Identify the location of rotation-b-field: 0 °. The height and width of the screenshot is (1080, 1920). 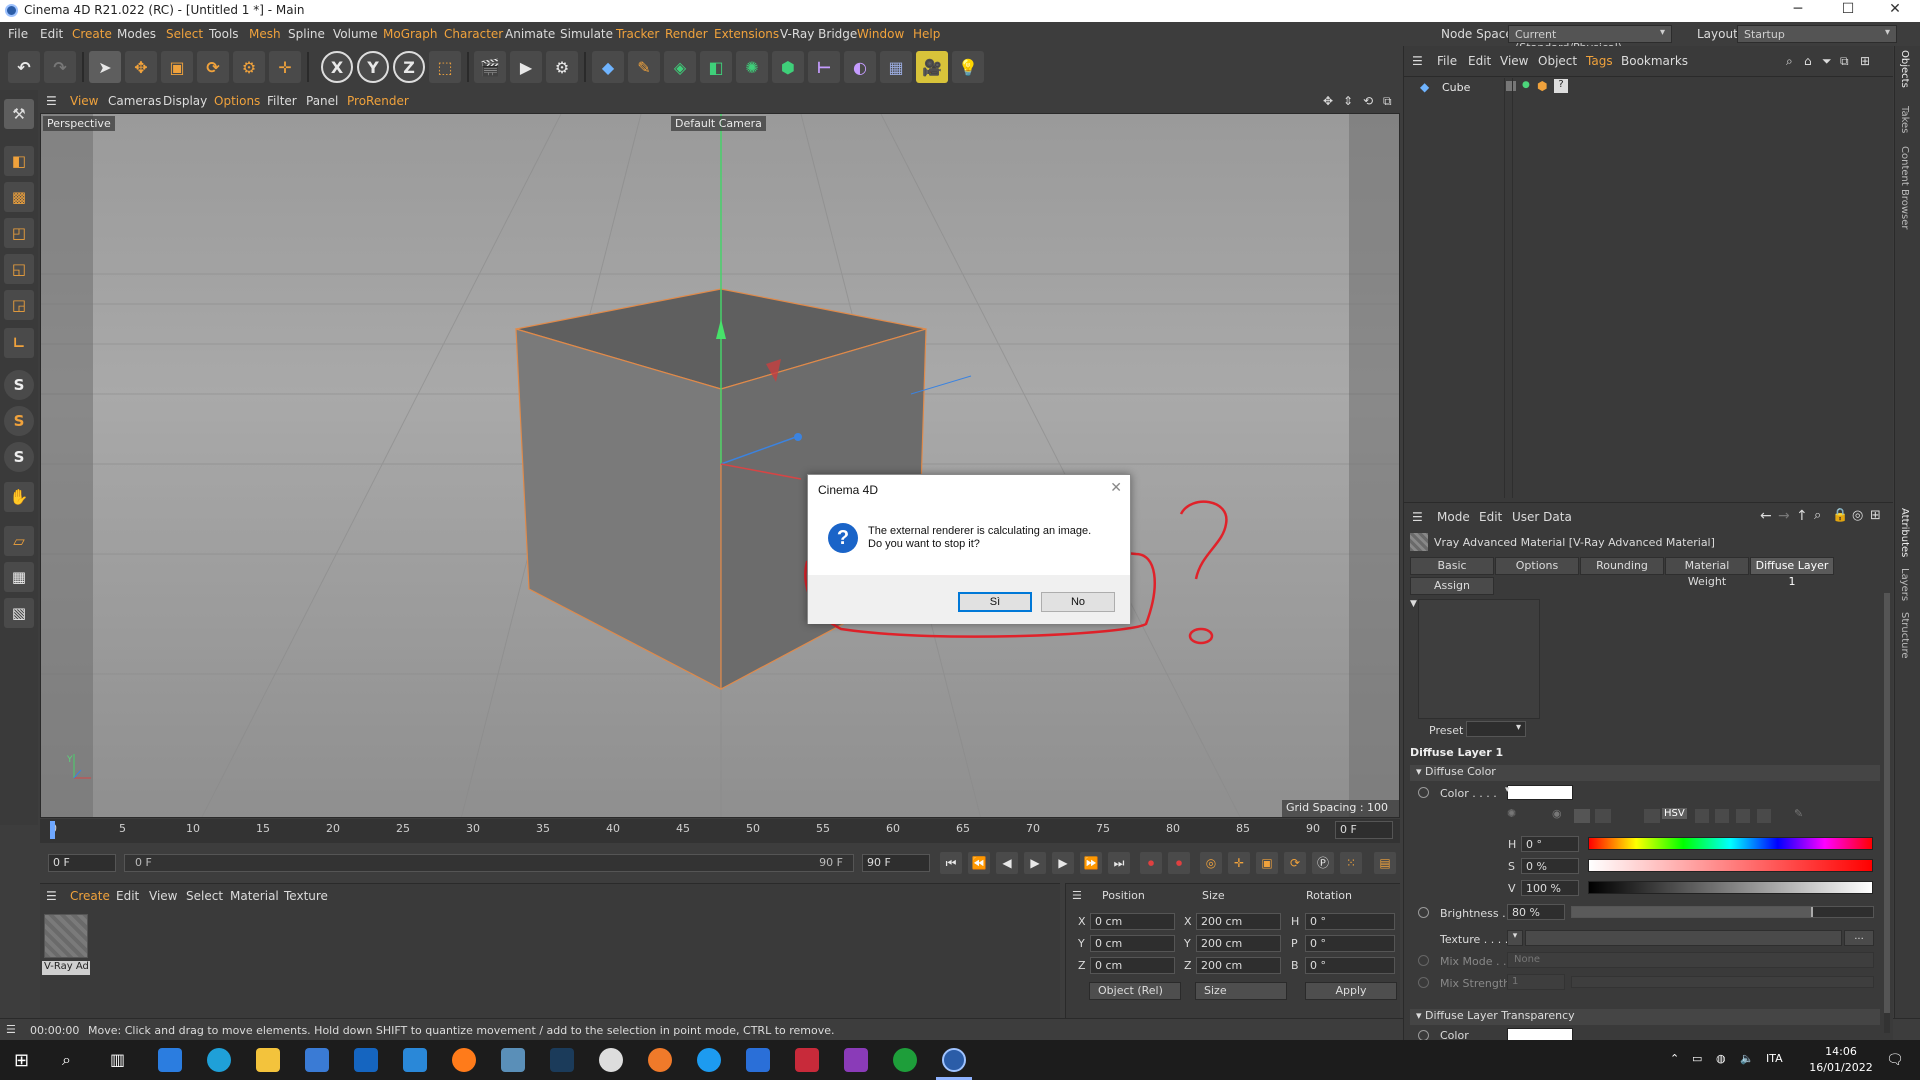
(1350, 965).